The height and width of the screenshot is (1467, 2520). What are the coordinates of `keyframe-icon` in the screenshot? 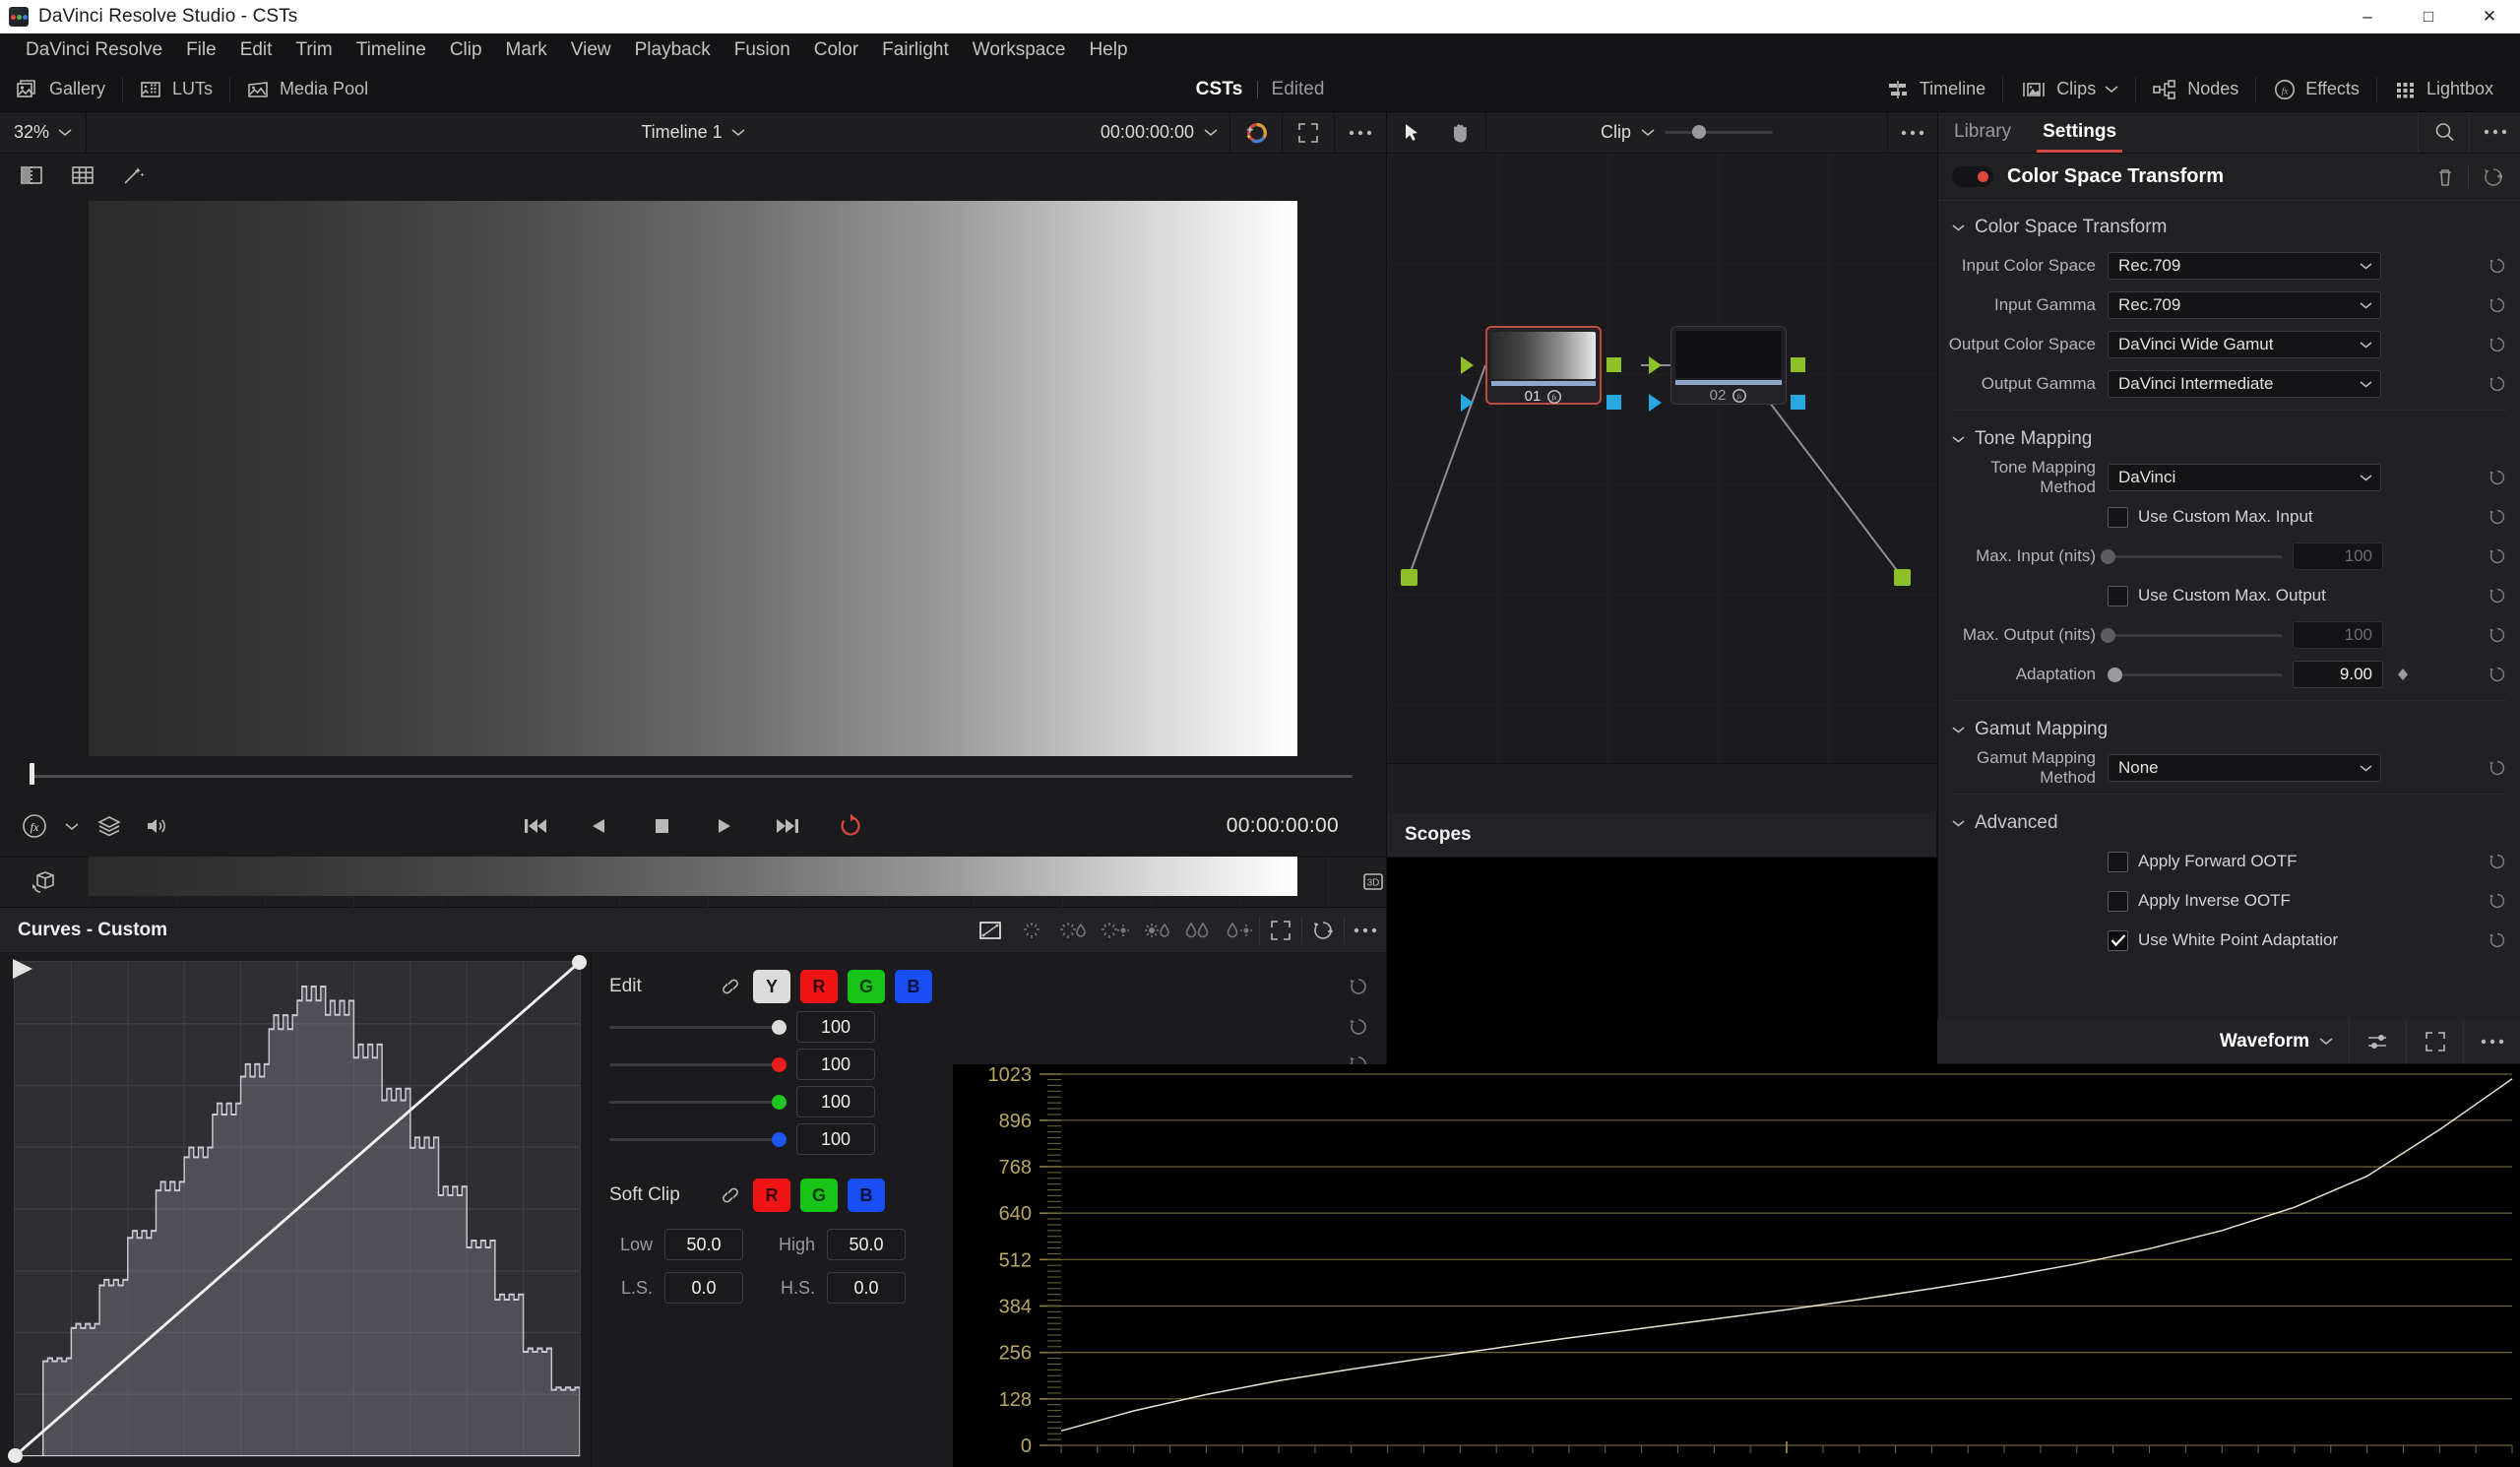 It's located at (2403, 674).